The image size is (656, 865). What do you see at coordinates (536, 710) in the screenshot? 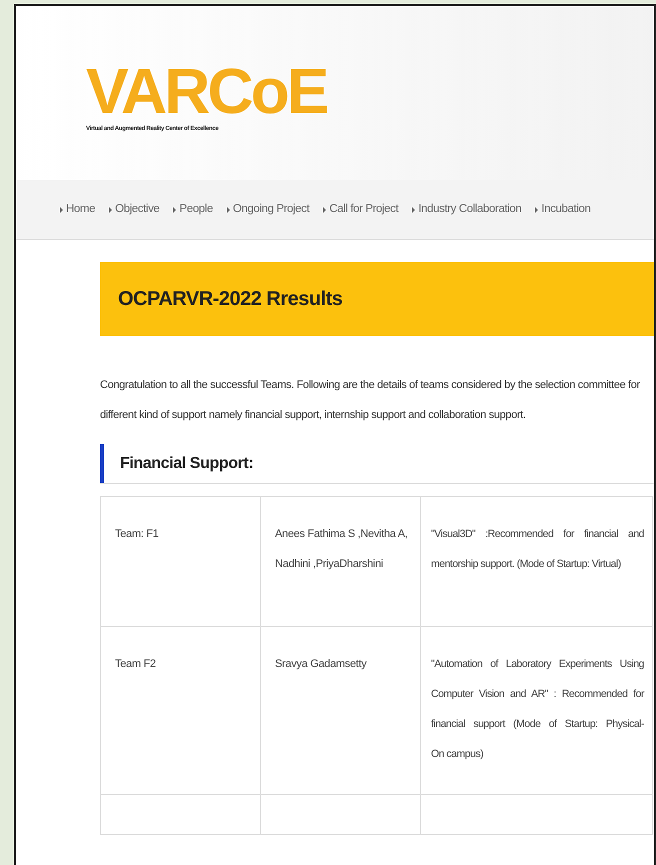
I see `table-cell: "Automation of Laboratory Experiments Using Computer Vision and AR" : Recommended for financial support (Mode of Startup: Physical- On campus)` at bounding box center [536, 710].